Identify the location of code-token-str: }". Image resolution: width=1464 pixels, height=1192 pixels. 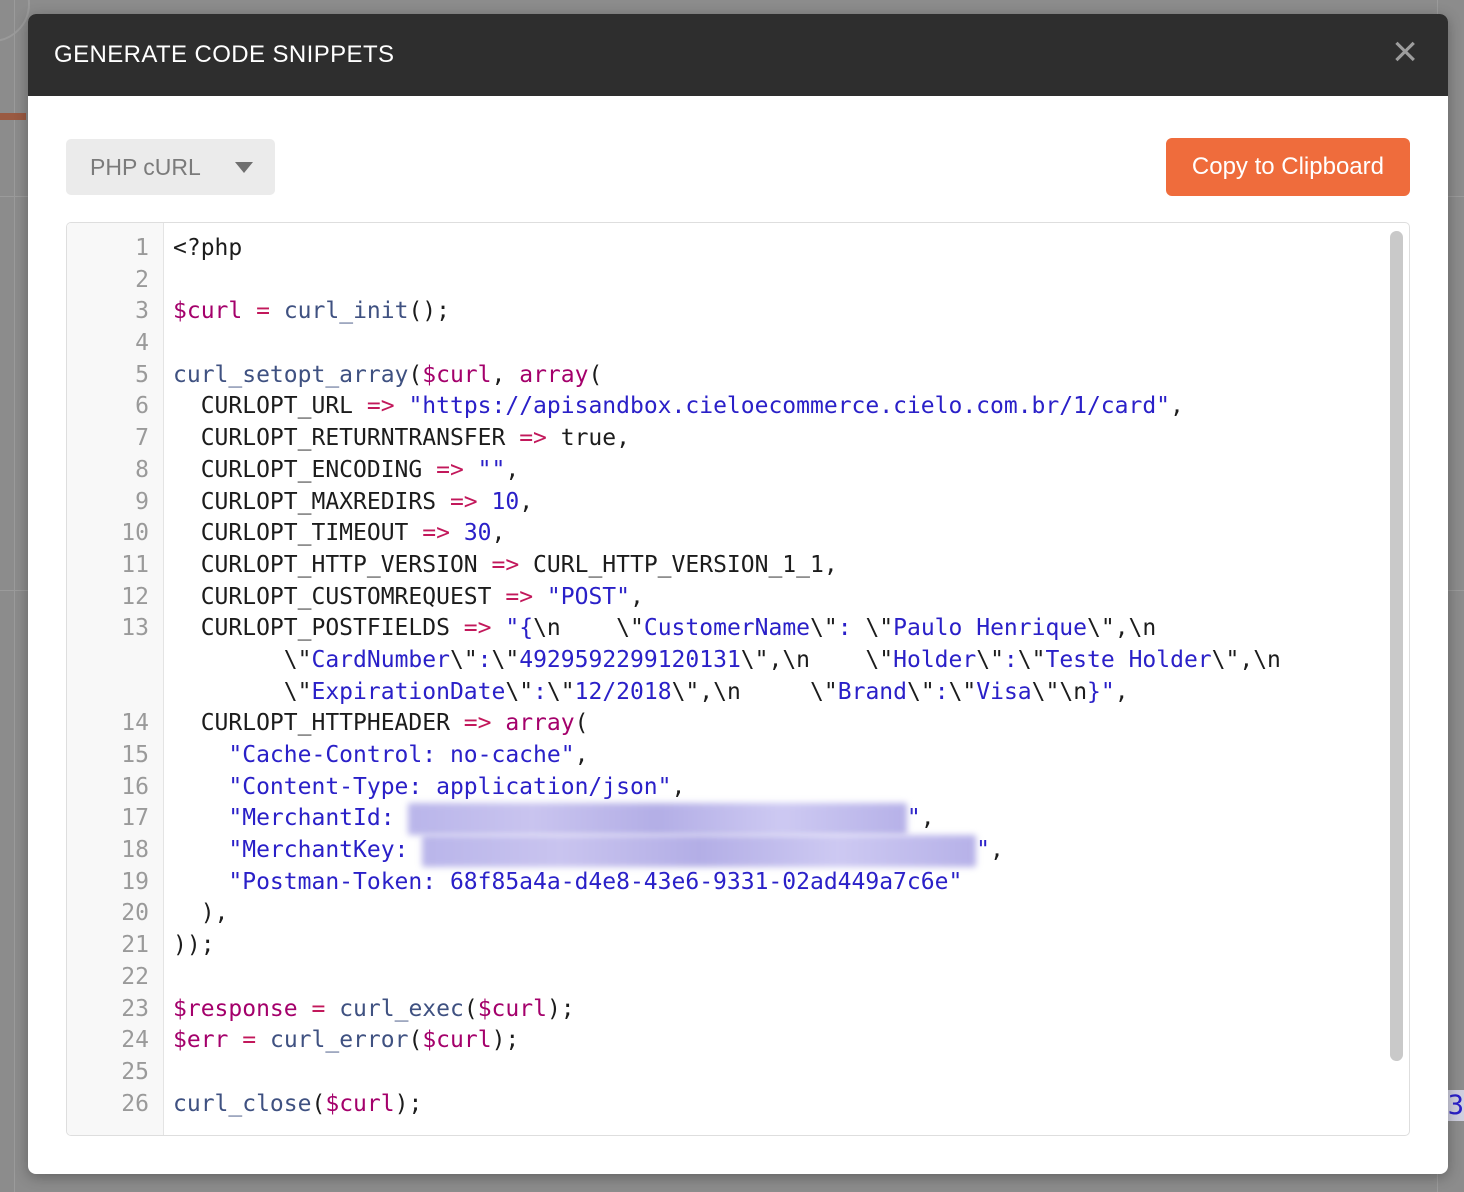
(1101, 691).